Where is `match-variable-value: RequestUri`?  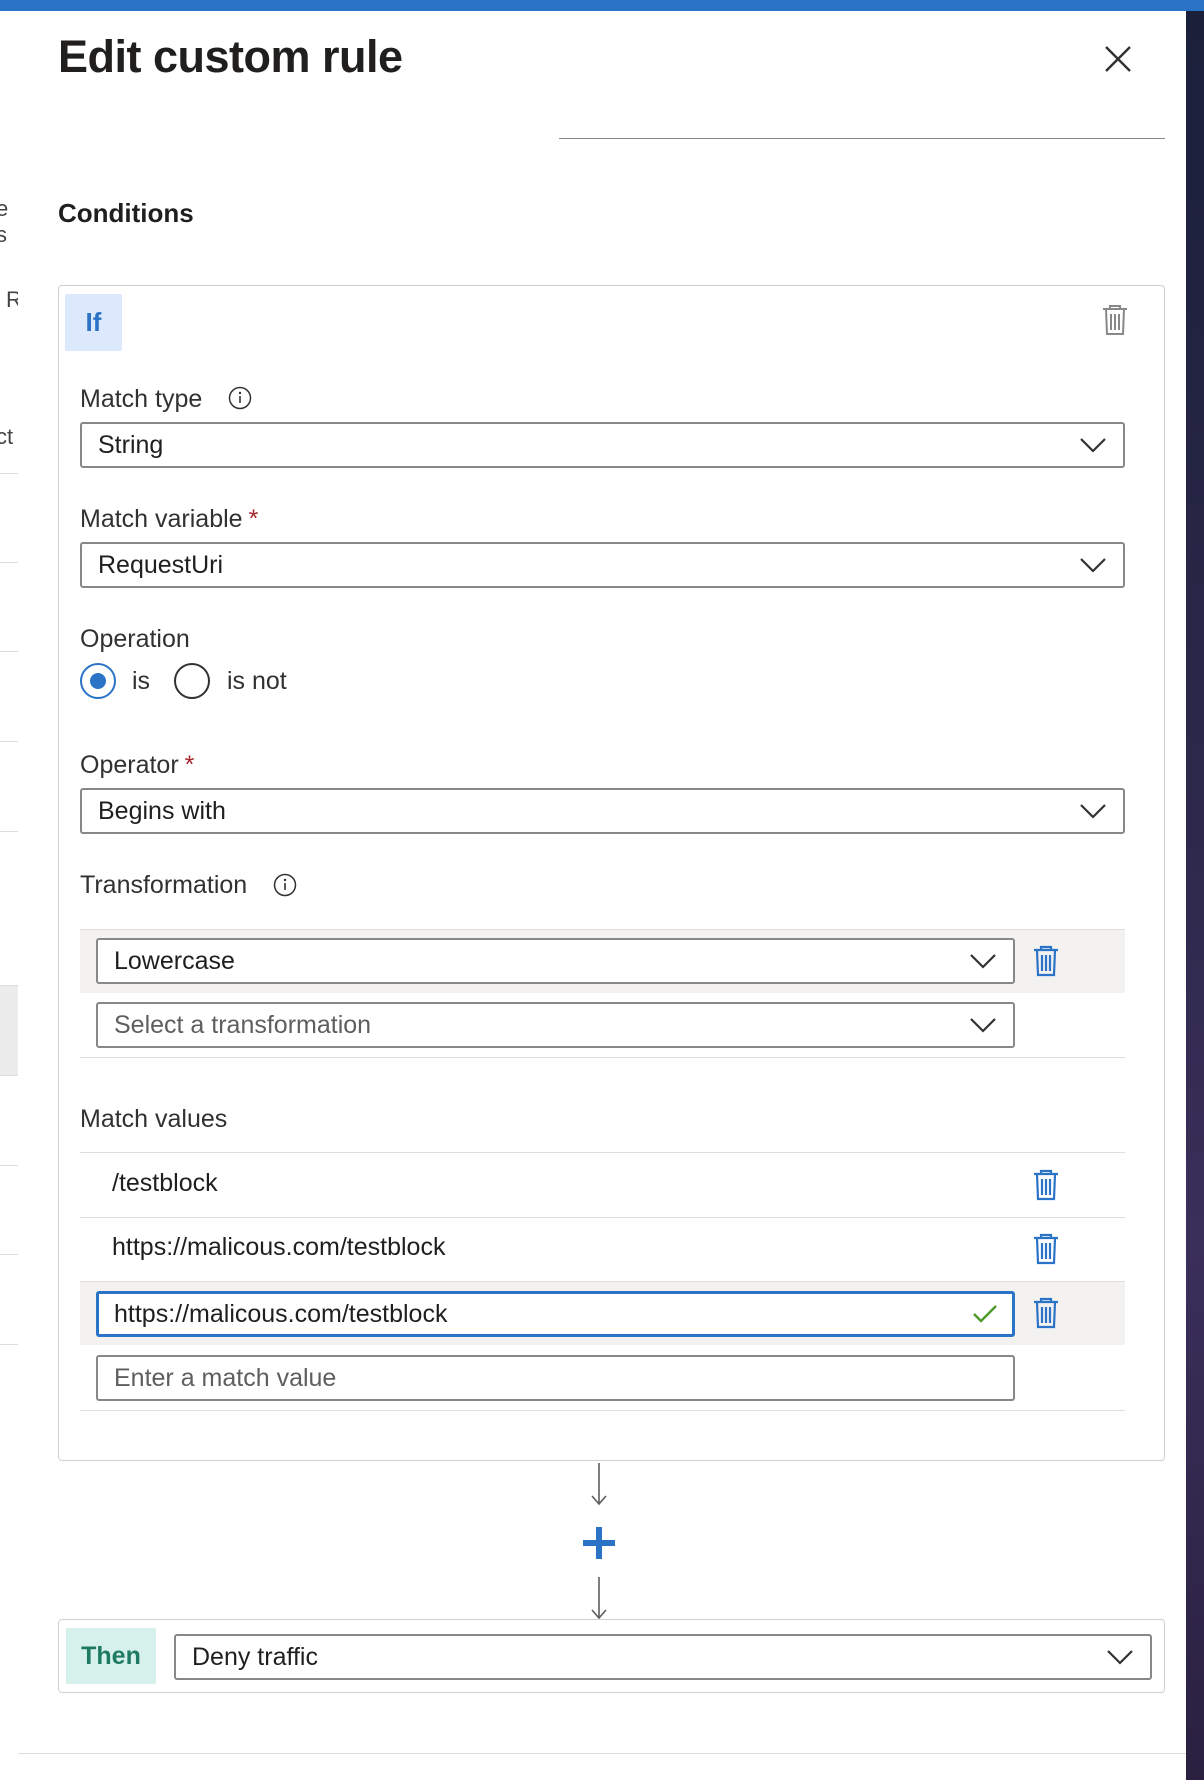
match-variable-value: RequestUri is located at coordinates (161, 565).